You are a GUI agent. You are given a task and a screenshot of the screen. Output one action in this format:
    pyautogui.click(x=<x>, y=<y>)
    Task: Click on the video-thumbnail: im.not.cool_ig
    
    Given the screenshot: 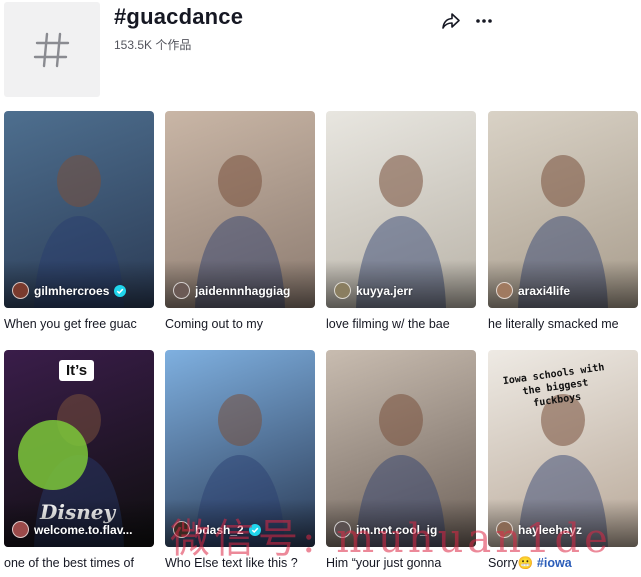 What is the action you would take?
    pyautogui.click(x=401, y=448)
    